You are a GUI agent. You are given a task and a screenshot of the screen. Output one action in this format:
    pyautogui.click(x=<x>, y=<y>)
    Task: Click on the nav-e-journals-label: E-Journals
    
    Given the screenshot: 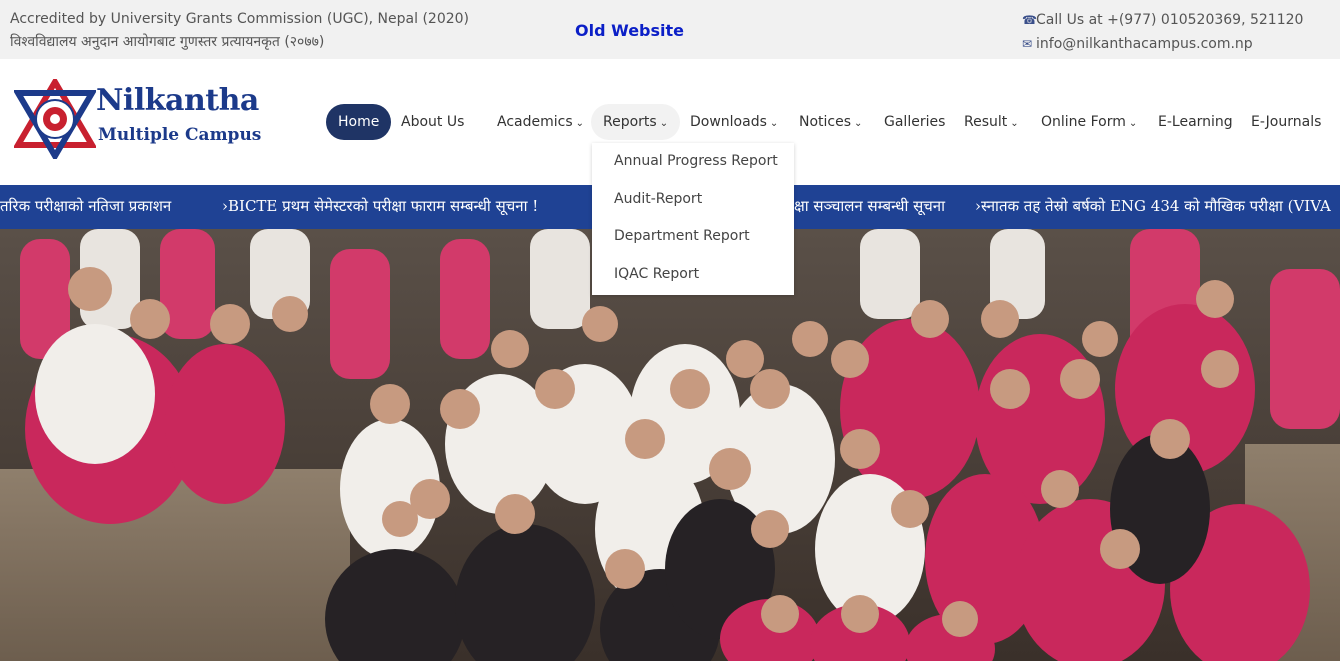 What is the action you would take?
    pyautogui.click(x=1286, y=122)
    